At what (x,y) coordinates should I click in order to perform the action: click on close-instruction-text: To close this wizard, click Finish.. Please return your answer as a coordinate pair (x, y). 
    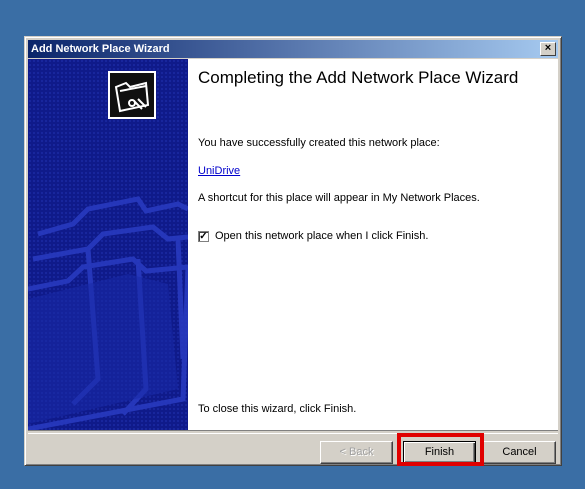
    Looking at the image, I should click on (277, 409).